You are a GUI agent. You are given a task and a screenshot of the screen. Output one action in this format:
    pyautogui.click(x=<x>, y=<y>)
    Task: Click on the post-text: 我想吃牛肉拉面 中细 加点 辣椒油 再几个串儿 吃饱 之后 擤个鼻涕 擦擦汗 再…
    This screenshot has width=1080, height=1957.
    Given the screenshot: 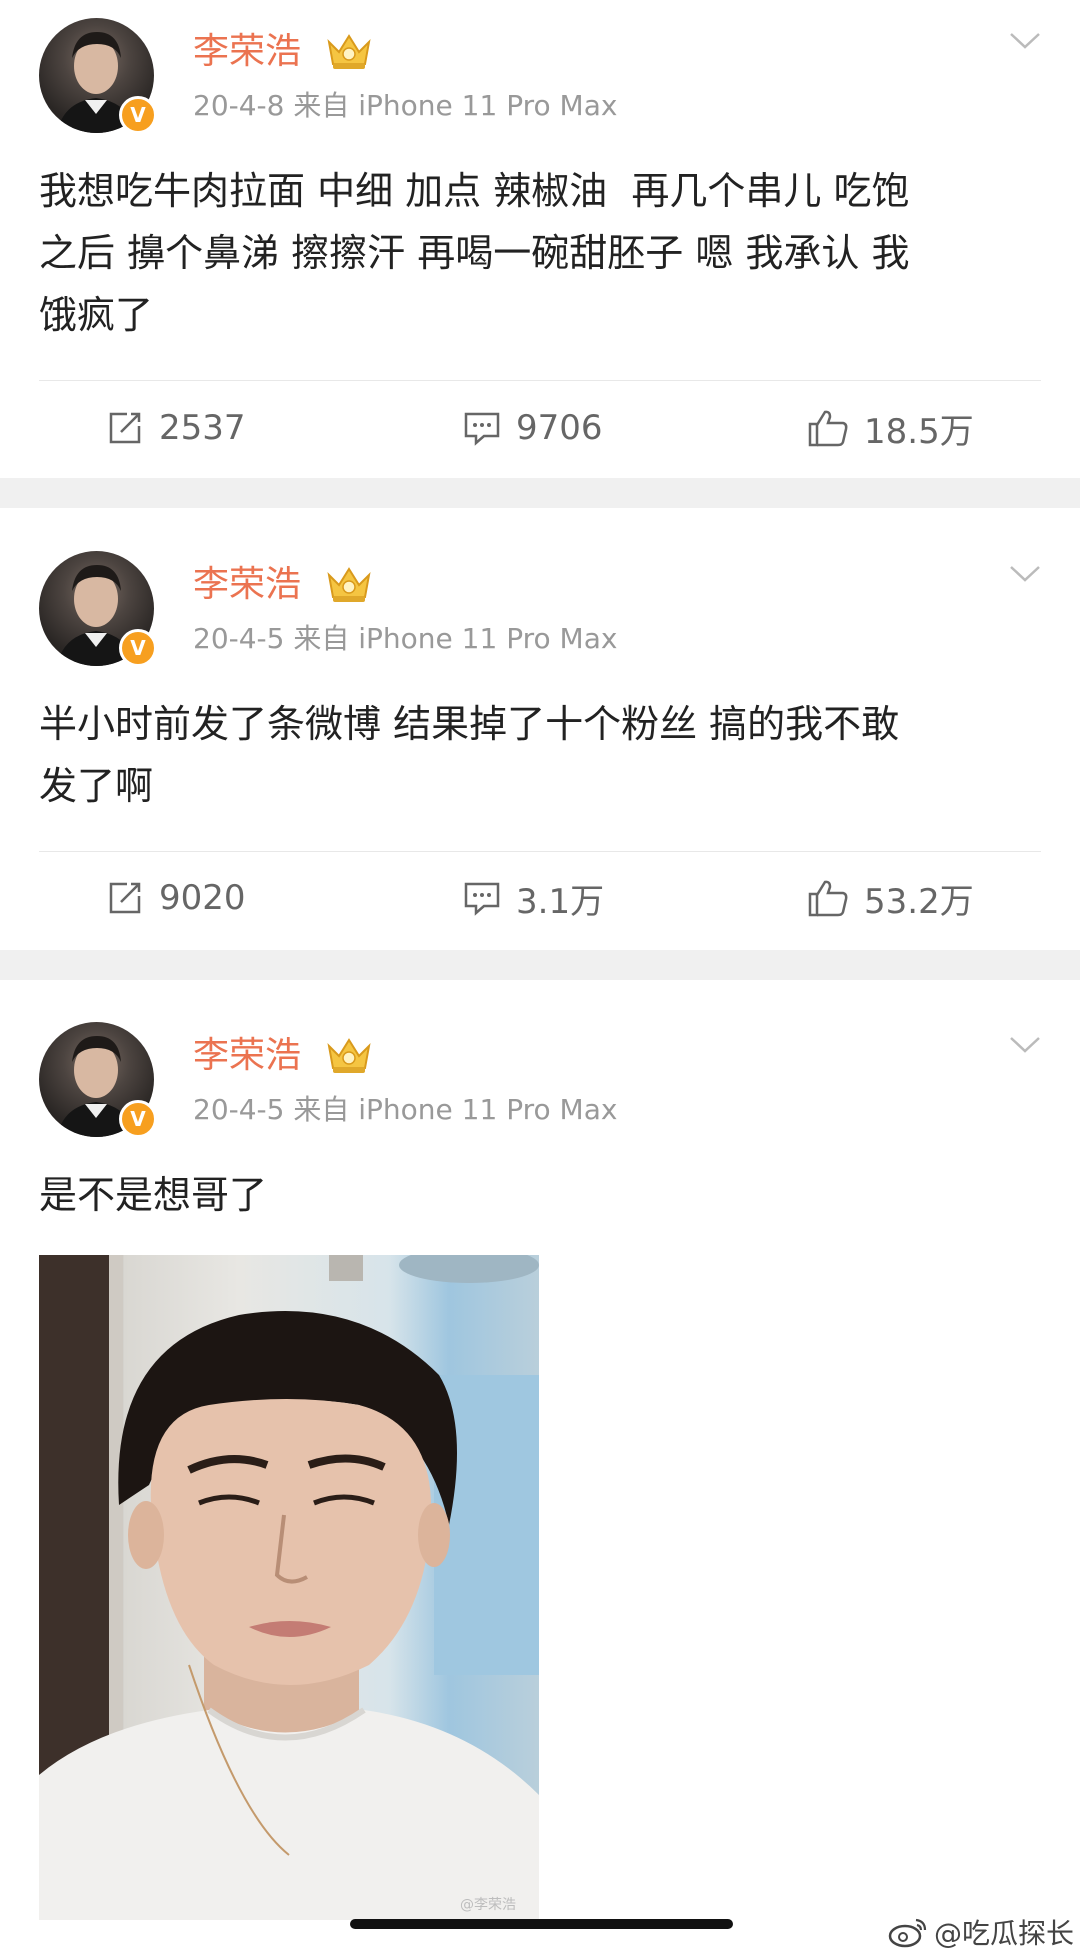 What is the action you would take?
    pyautogui.click(x=474, y=253)
    